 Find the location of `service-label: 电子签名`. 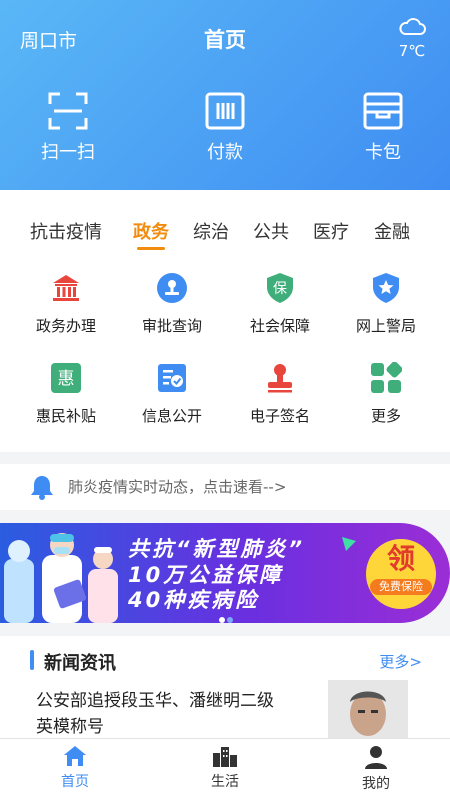

service-label: 电子签名 is located at coordinates (279, 416).